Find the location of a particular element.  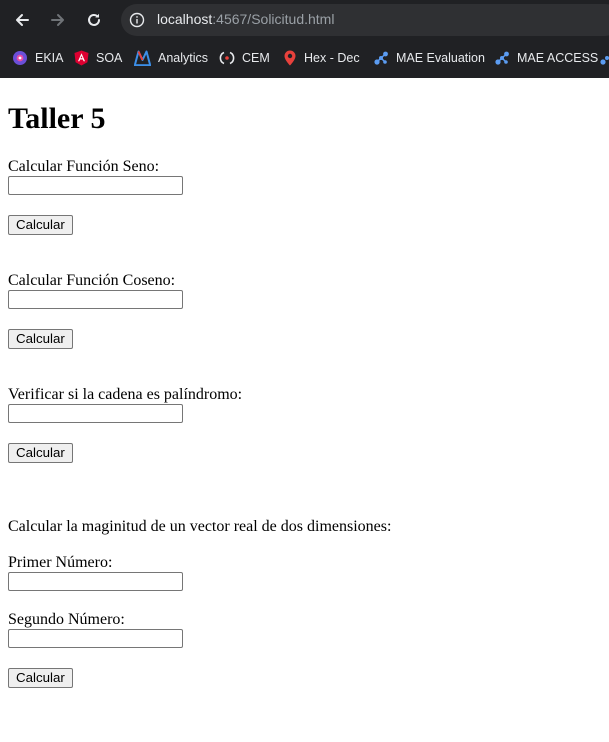

seno-label: Calcular Función Seno: is located at coordinates (84, 166).